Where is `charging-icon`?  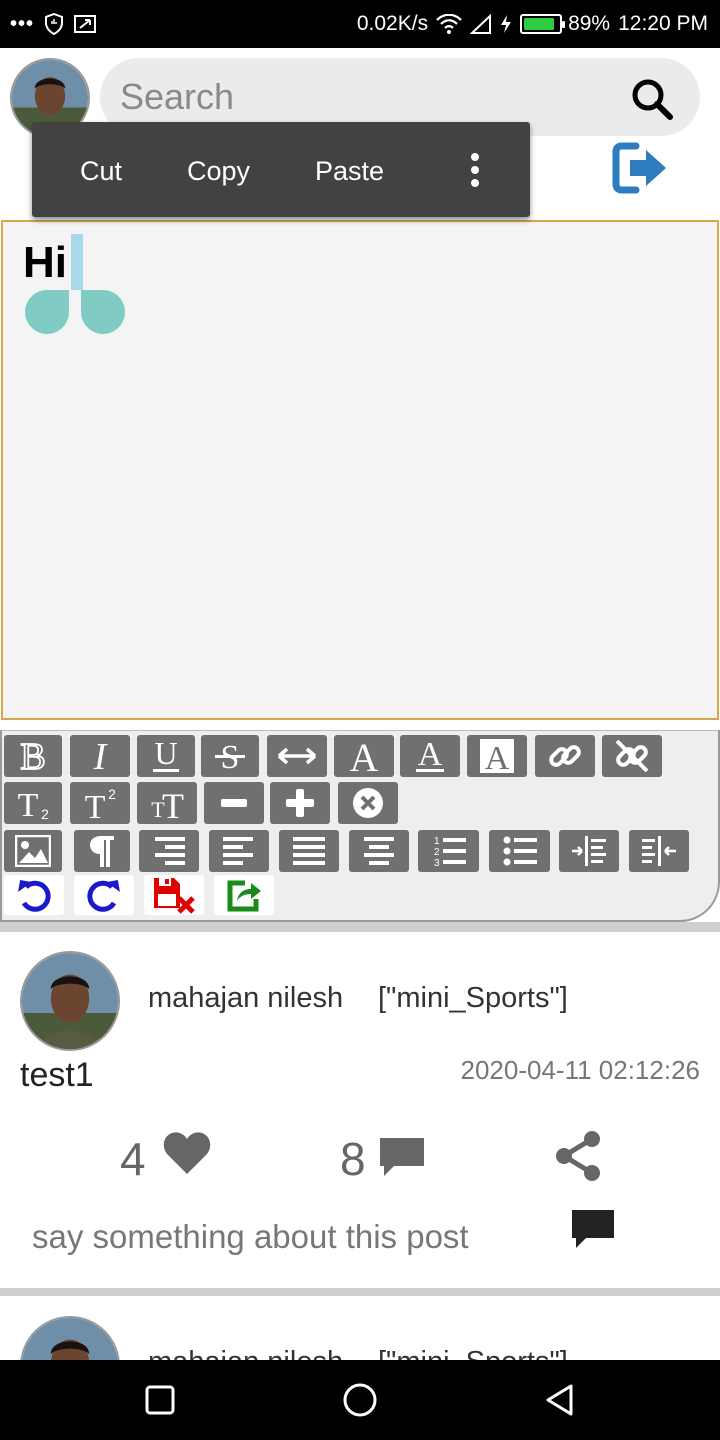 charging-icon is located at coordinates (506, 24).